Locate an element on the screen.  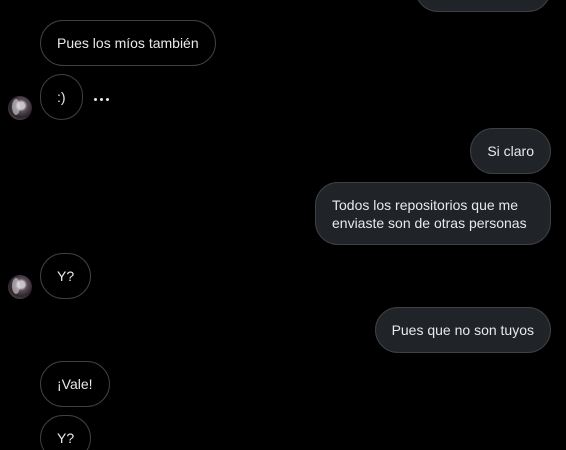
message-bubble-outgoing is located at coordinates (483, 6).